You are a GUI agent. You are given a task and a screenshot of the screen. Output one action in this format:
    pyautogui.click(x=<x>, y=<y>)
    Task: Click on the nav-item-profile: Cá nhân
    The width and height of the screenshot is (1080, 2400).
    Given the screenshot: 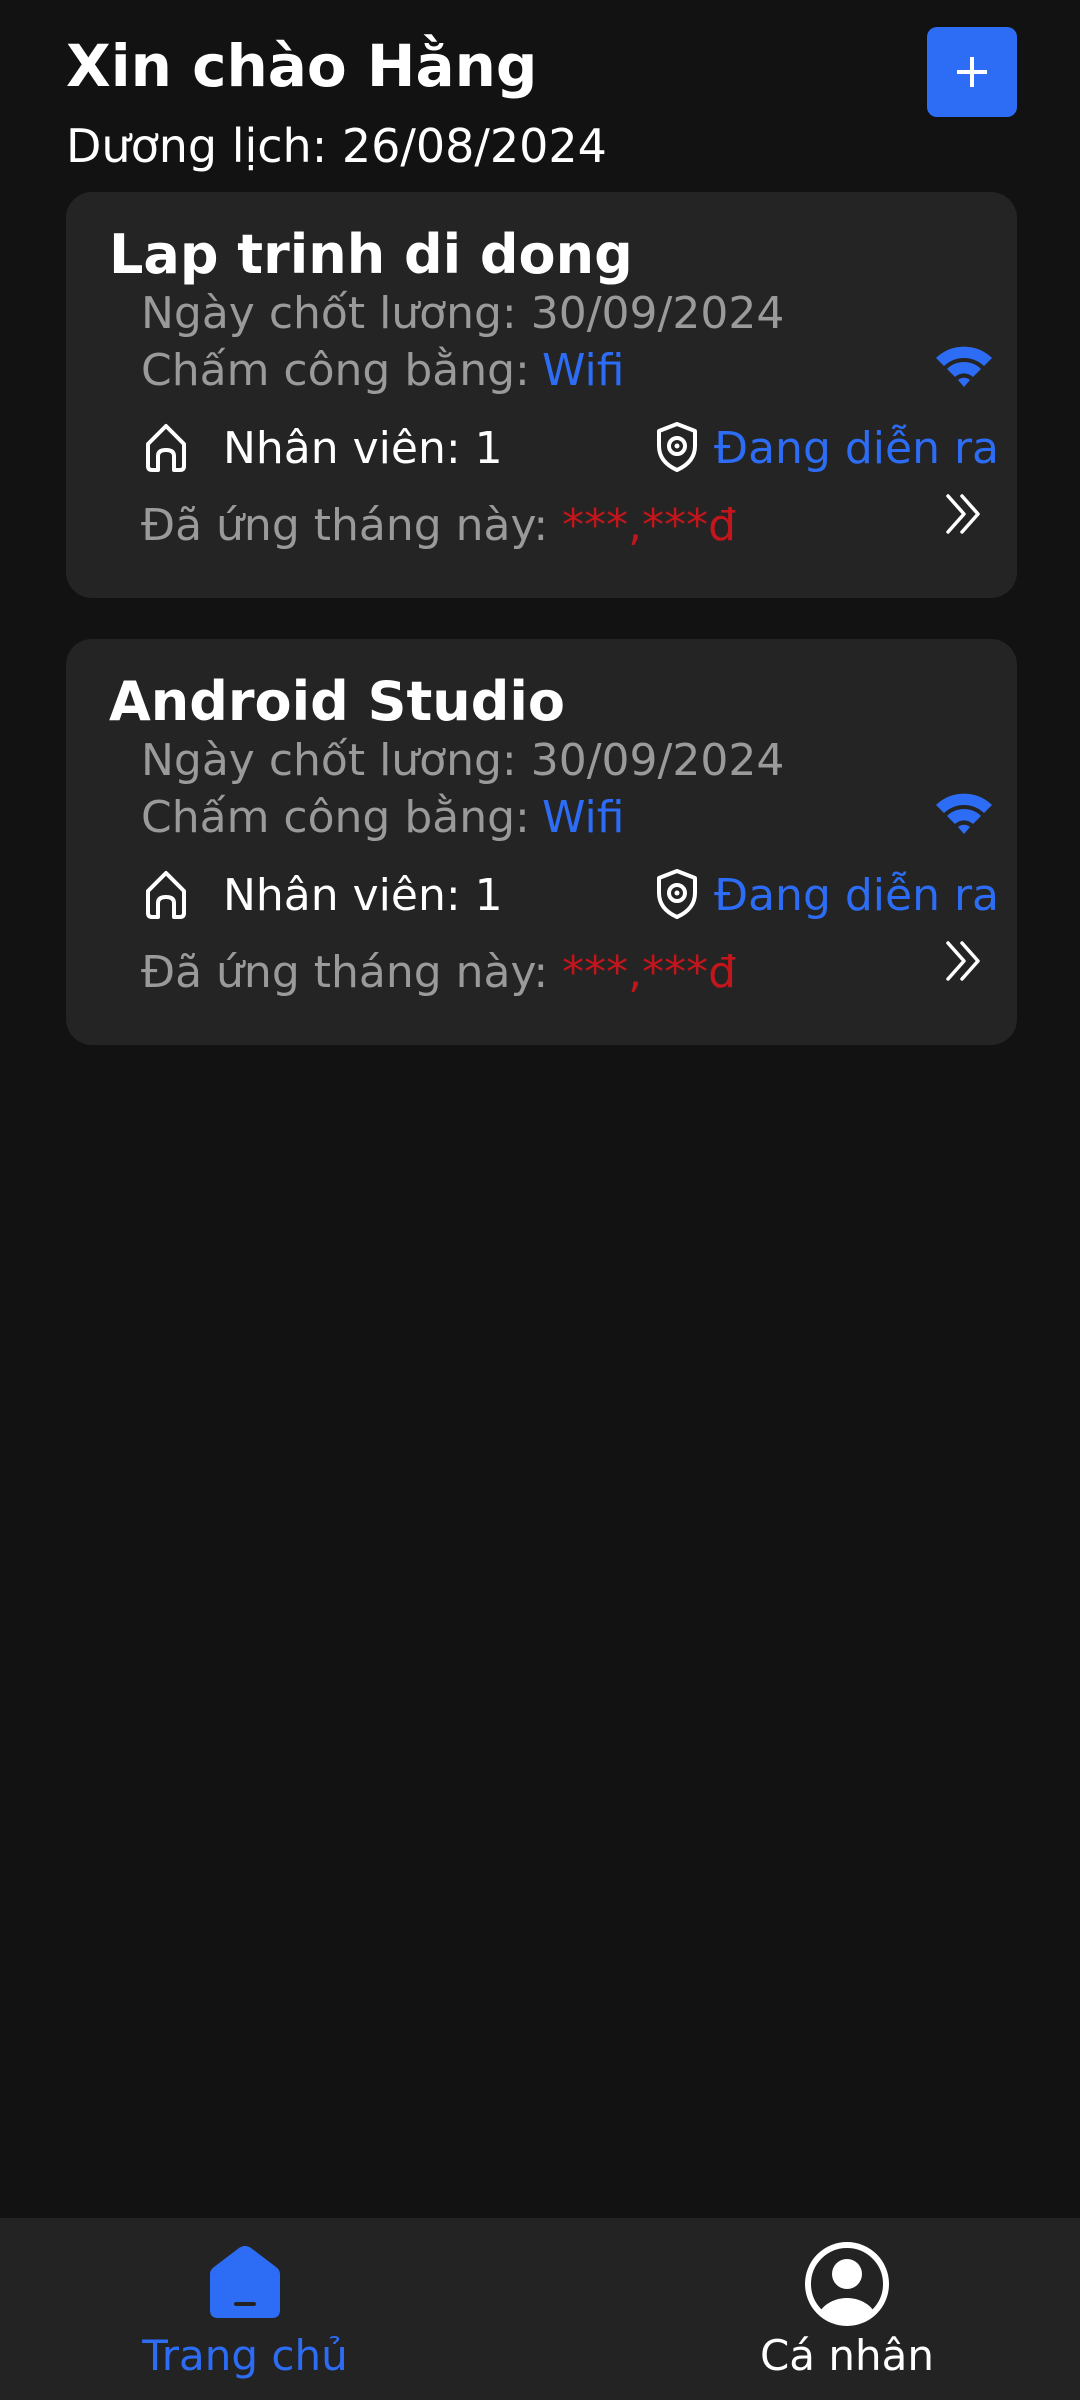 What is the action you would take?
    pyautogui.click(x=847, y=2309)
    